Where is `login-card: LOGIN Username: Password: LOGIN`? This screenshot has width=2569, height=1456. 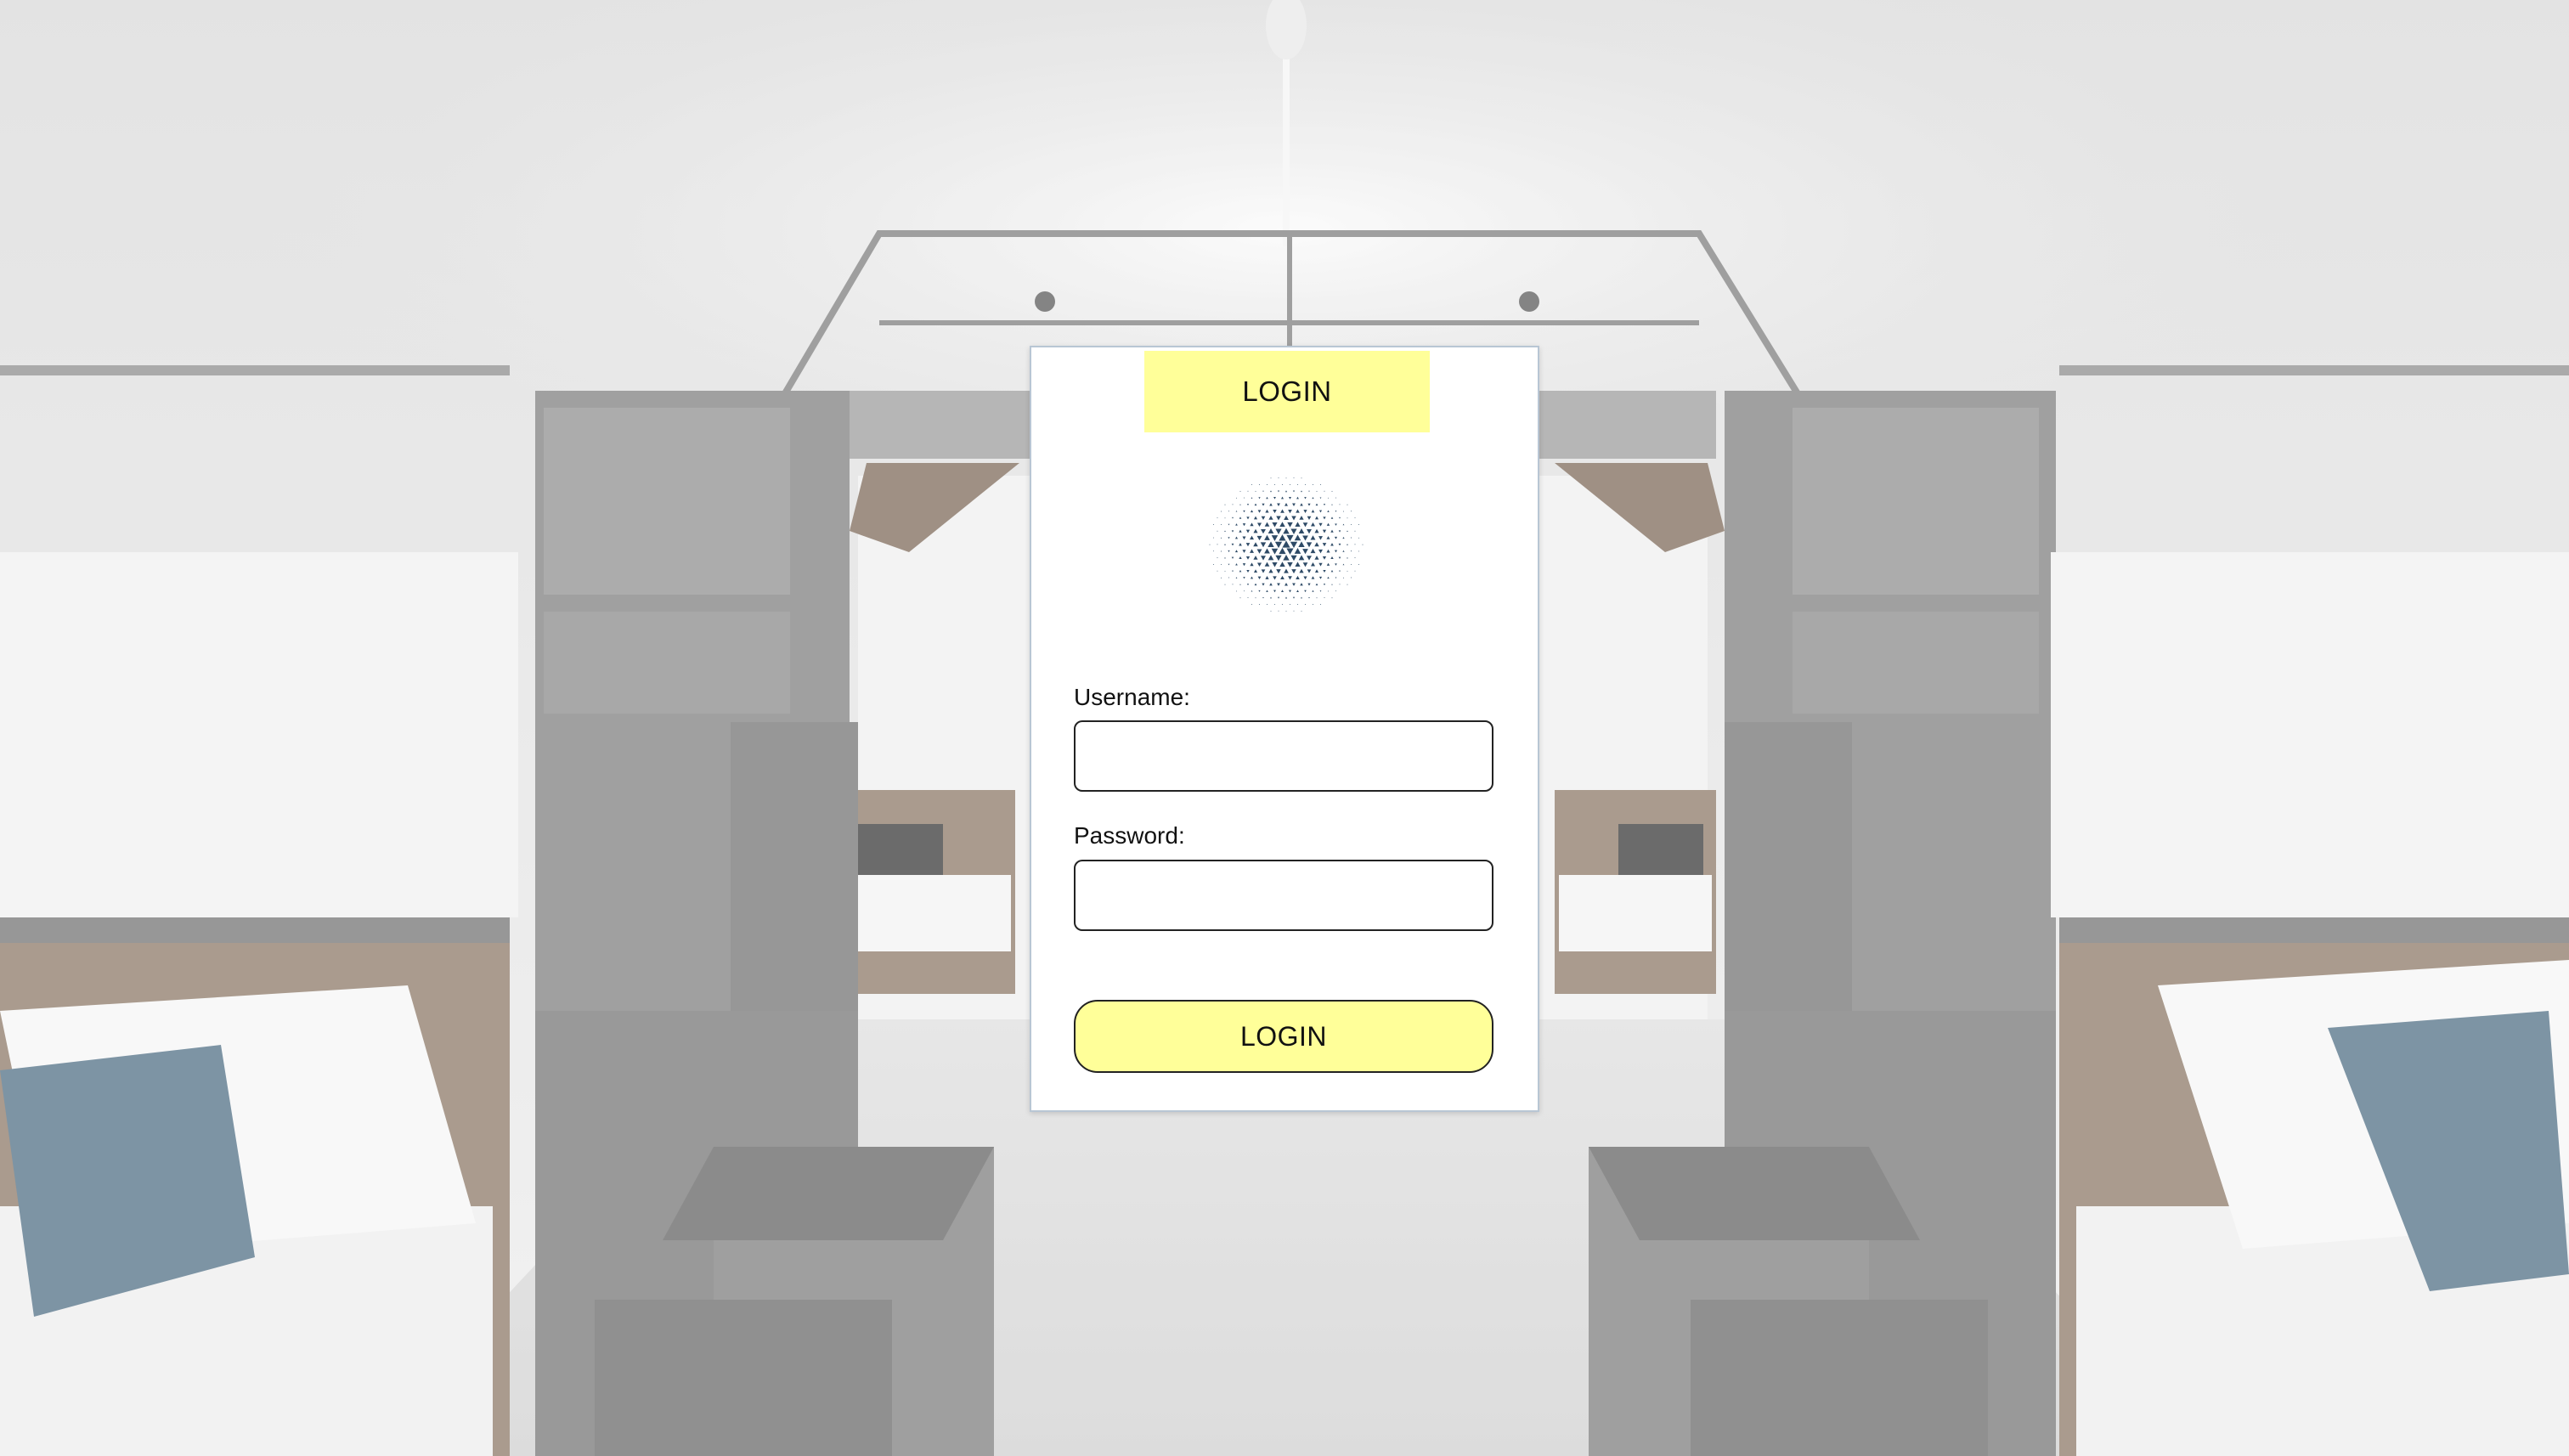
login-card: LOGIN Username: Password: LOGIN is located at coordinates (1284, 729).